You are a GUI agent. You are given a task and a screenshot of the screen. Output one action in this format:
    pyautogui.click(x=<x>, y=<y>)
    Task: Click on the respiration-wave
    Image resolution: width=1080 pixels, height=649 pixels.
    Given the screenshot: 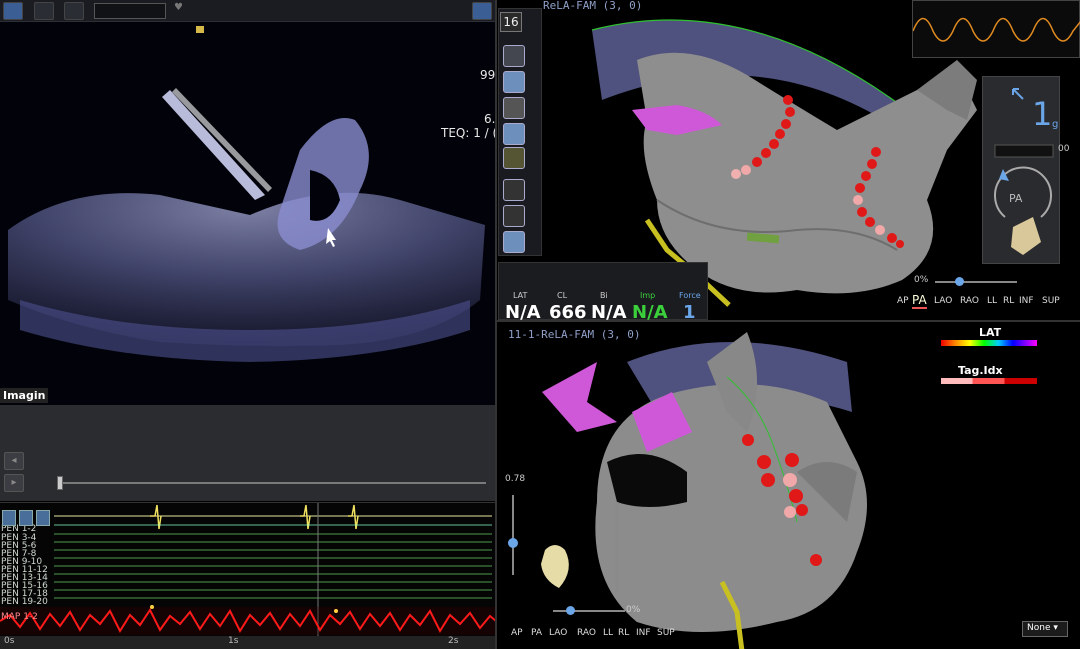 What is the action you would take?
    pyautogui.click(x=996, y=29)
    